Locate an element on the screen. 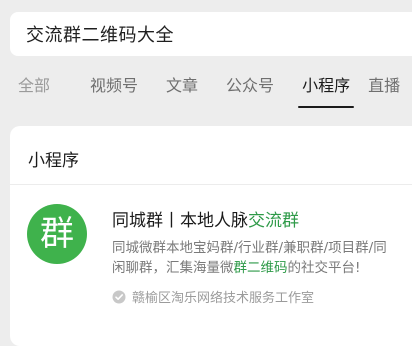  tab-official-accounts: 公众号 is located at coordinates (250, 86).